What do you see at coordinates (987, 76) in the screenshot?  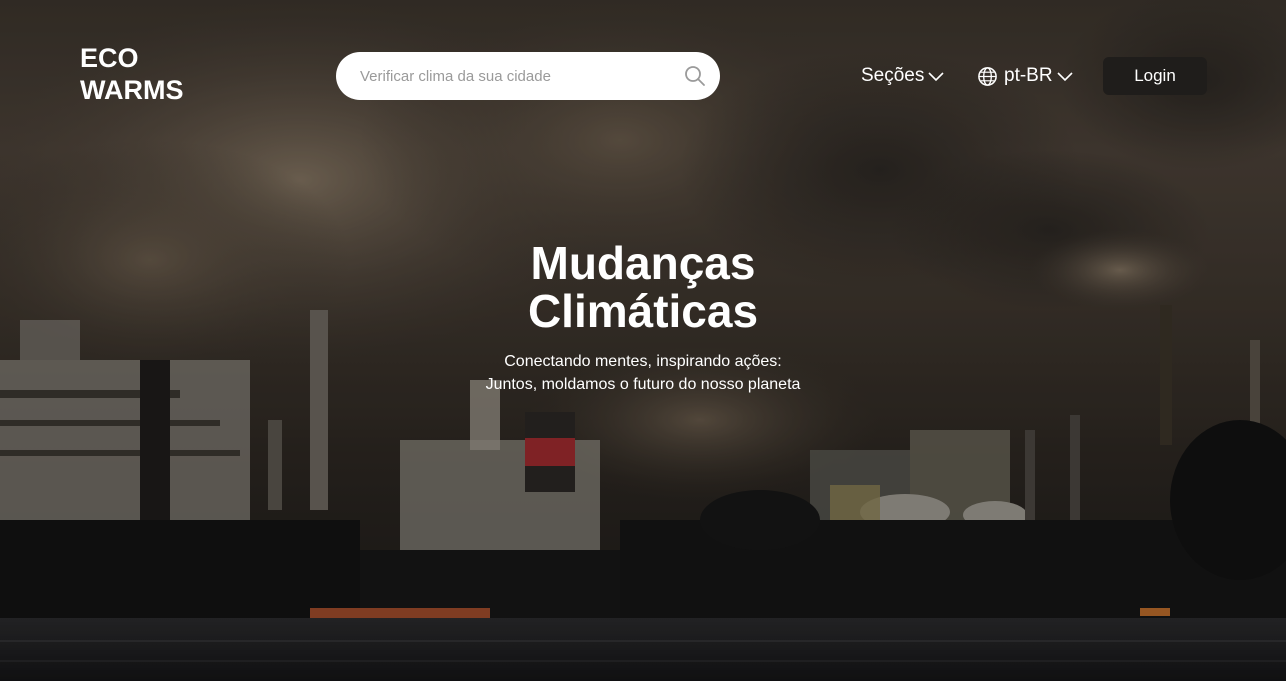 I see `globe-icon` at bounding box center [987, 76].